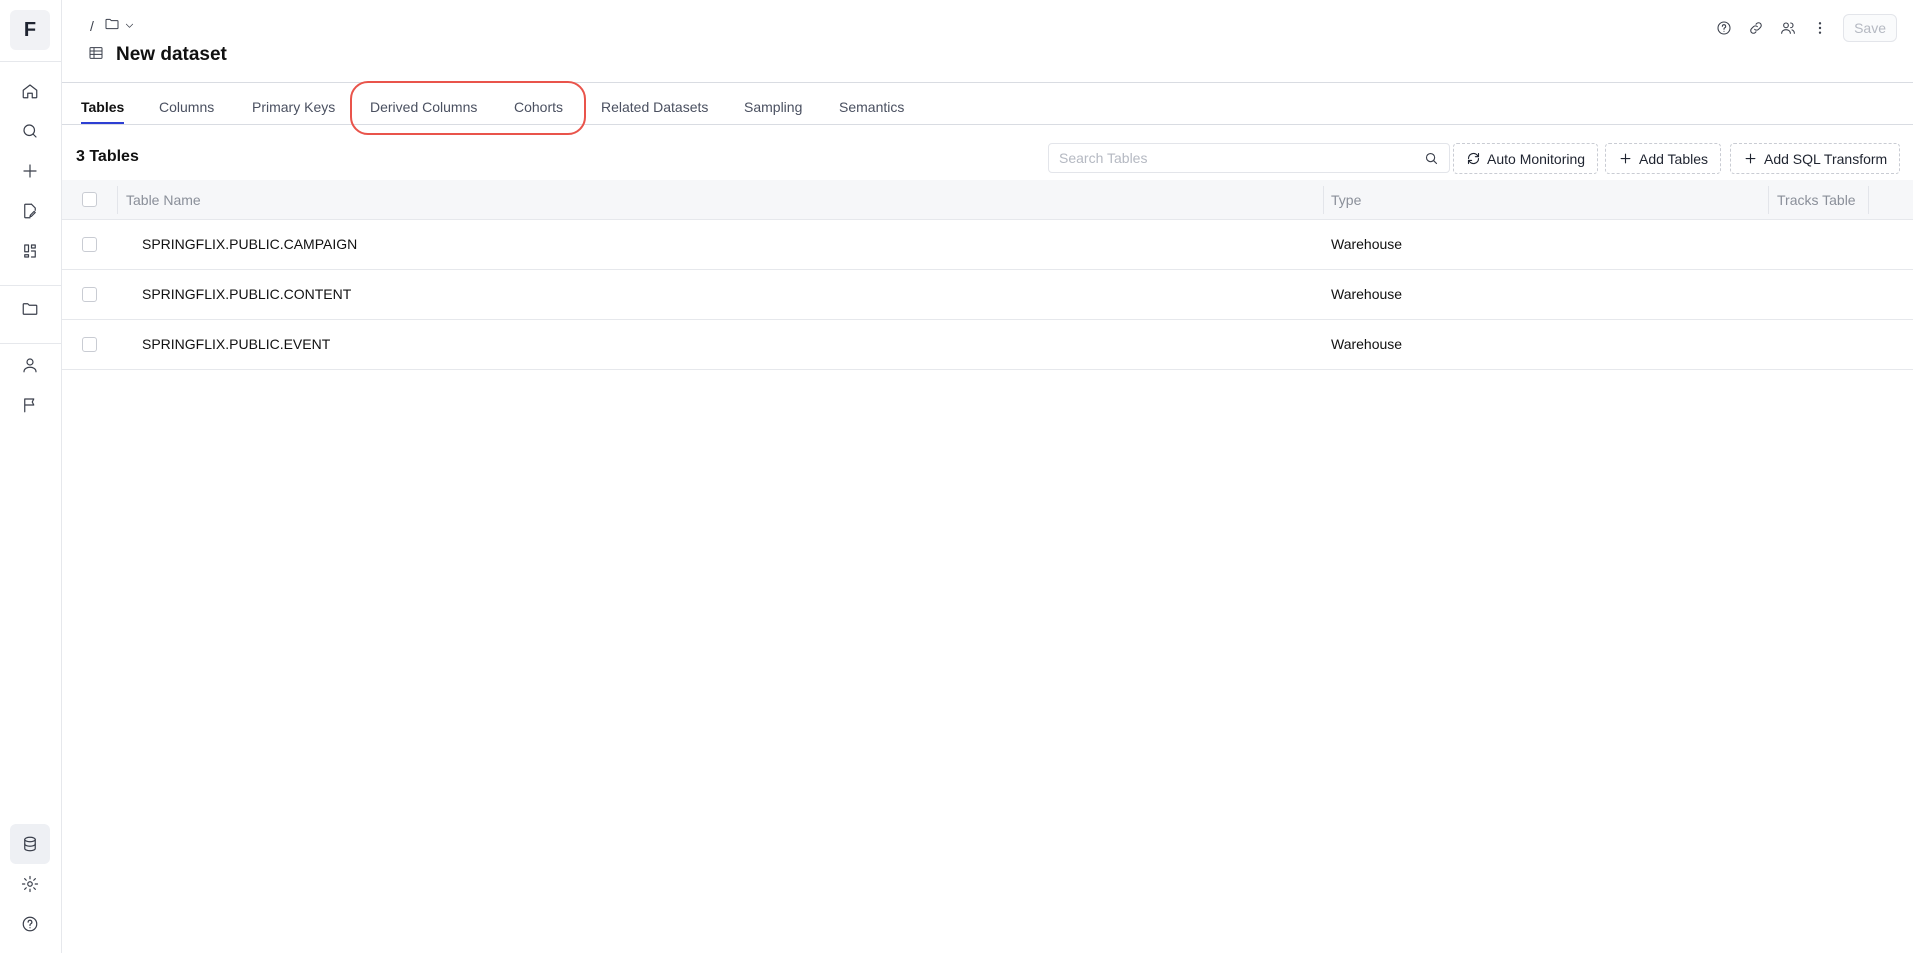  I want to click on database-icon, so click(30, 844).